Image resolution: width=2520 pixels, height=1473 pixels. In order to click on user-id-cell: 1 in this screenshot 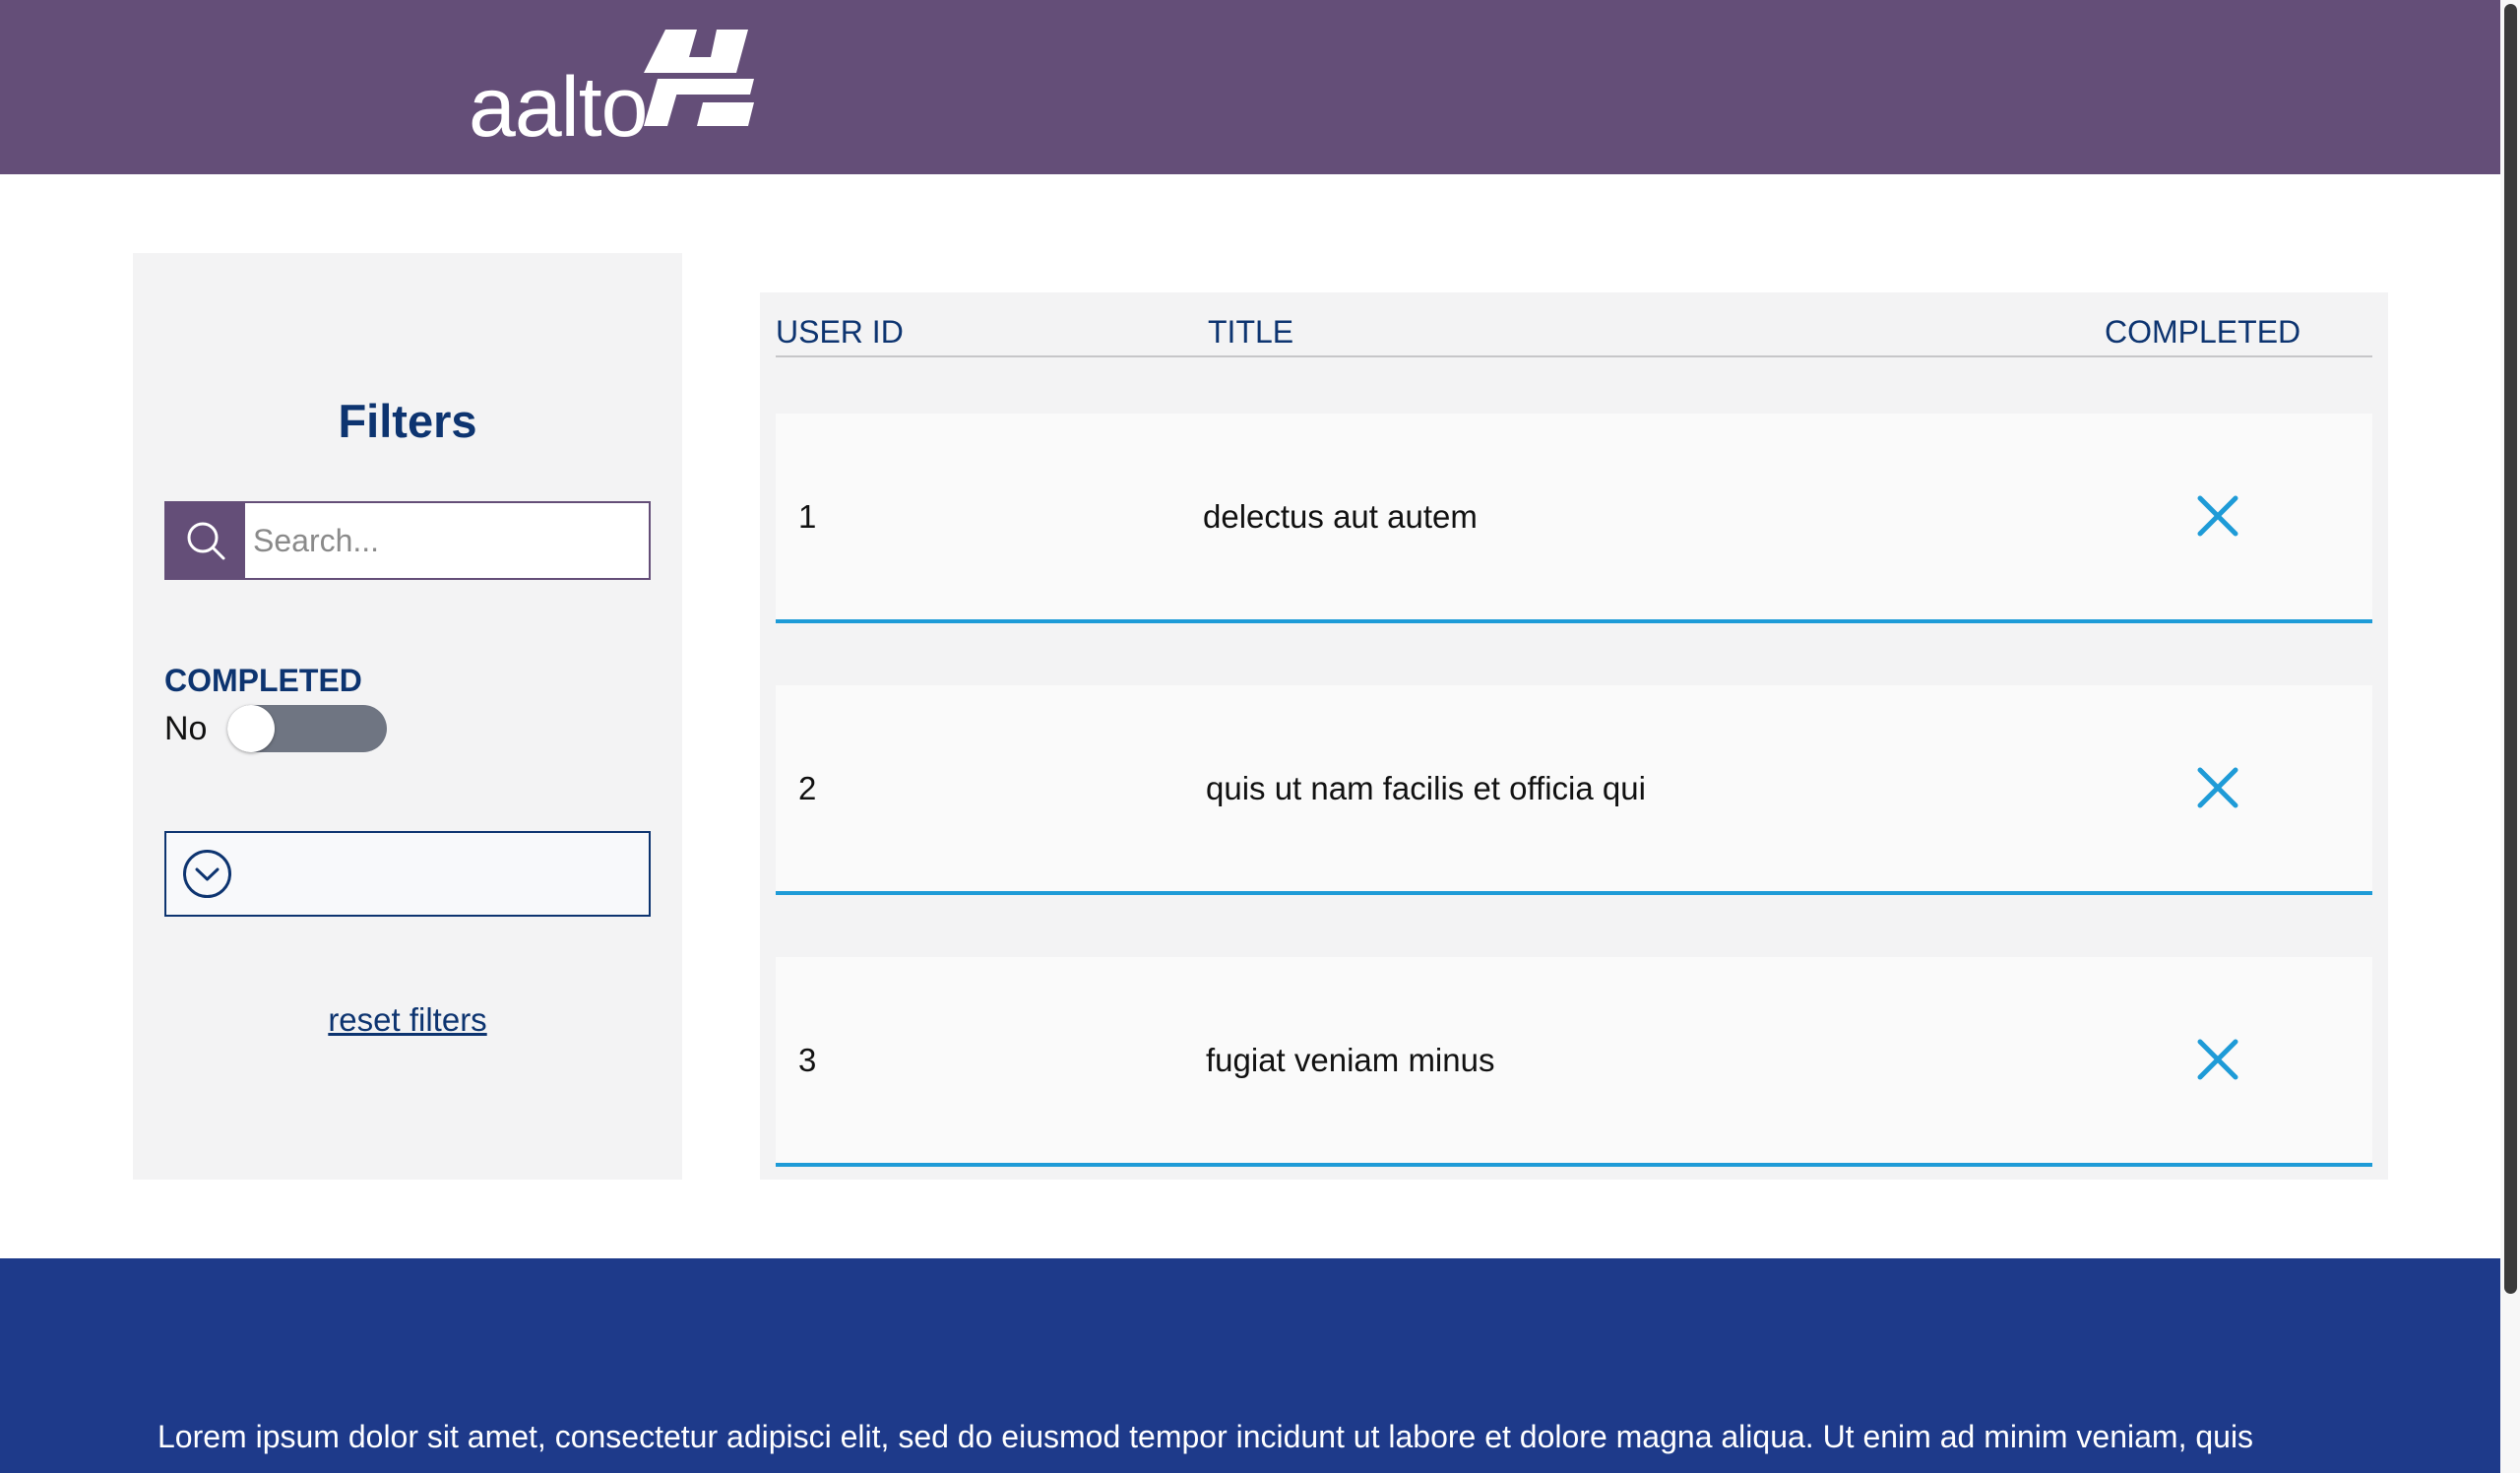, I will do `click(807, 516)`.